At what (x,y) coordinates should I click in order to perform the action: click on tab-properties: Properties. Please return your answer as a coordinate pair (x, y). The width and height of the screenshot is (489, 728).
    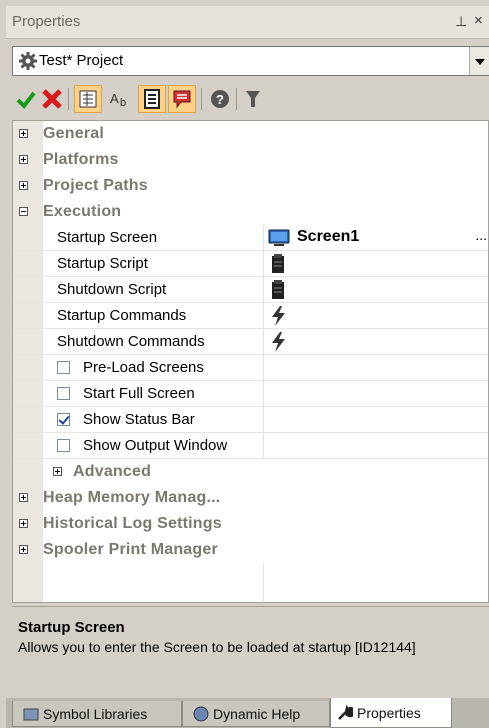
    Looking at the image, I should click on (391, 713).